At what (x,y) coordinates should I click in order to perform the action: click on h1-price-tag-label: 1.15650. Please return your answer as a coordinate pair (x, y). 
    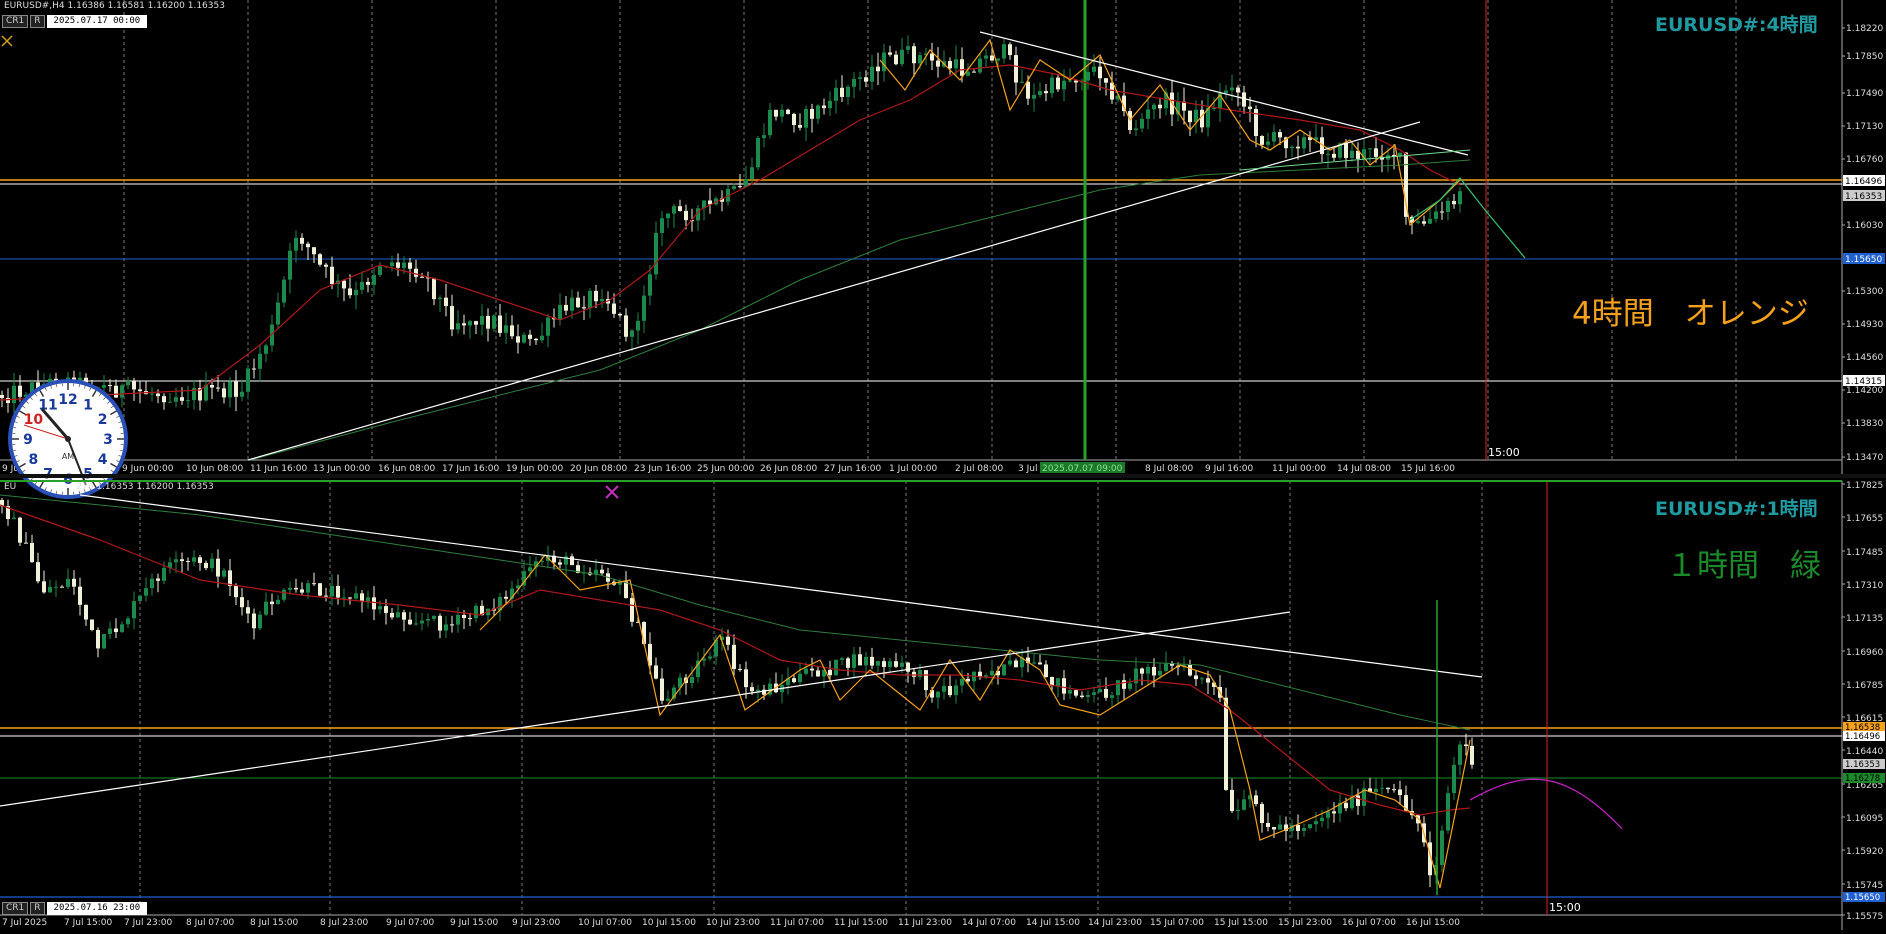
    Looking at the image, I should click on (1862, 898).